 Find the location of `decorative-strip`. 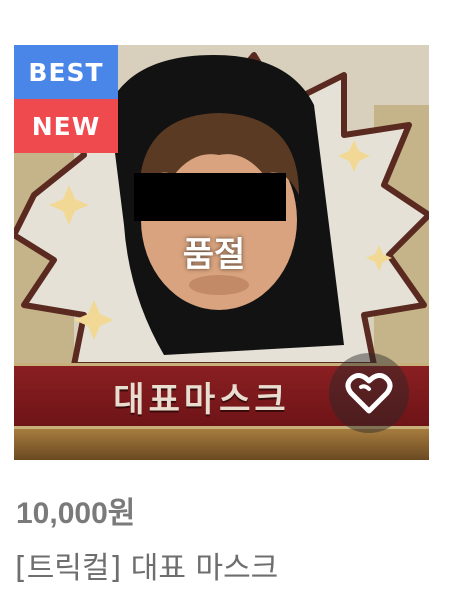

decorative-strip is located at coordinates (221, 444).